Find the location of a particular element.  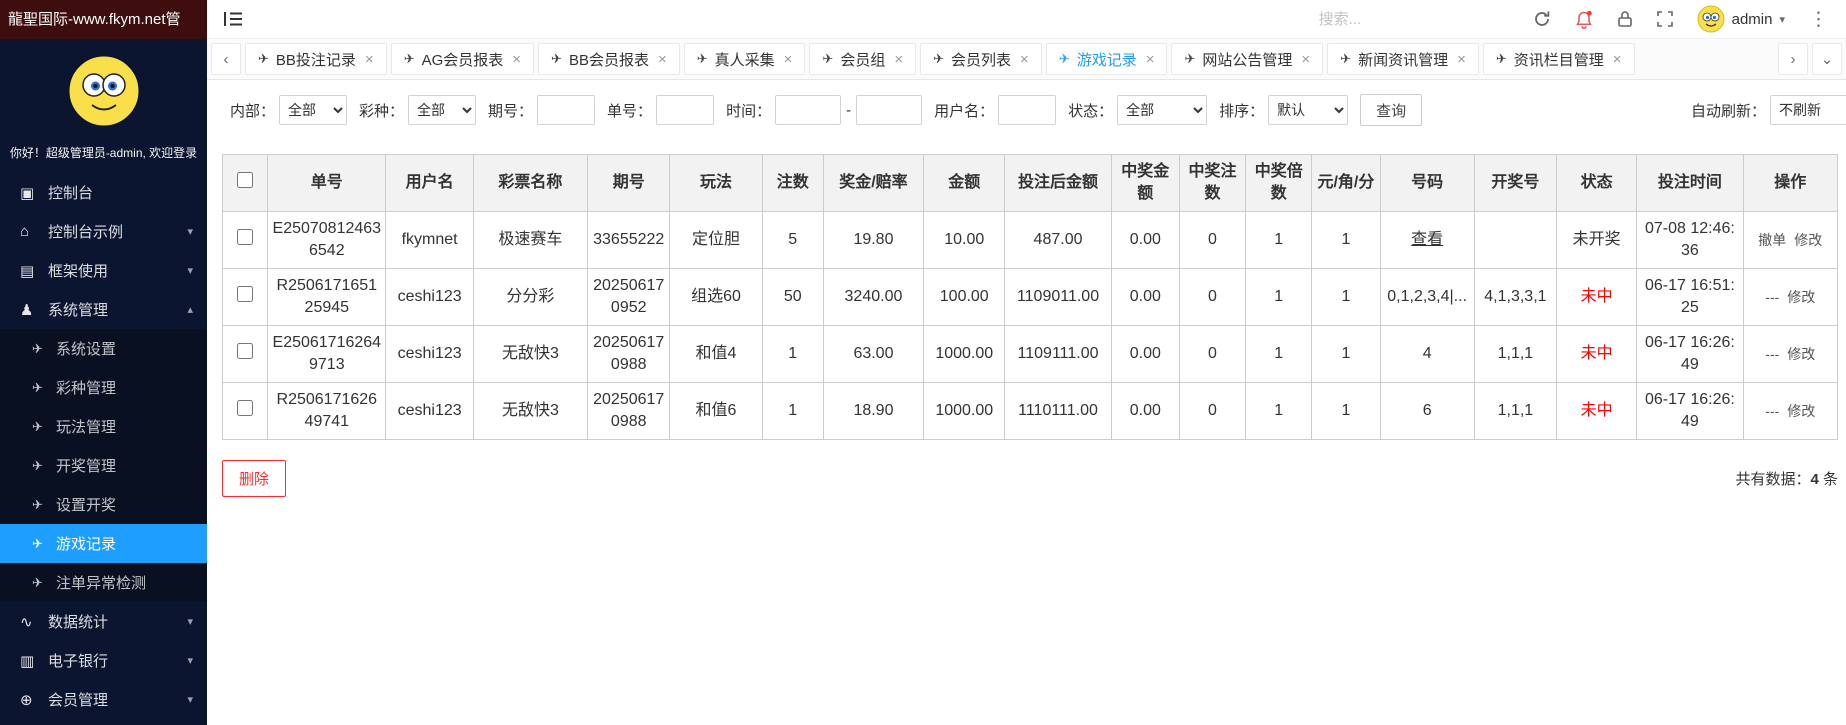

cell-draw-number is located at coordinates (1515, 240).